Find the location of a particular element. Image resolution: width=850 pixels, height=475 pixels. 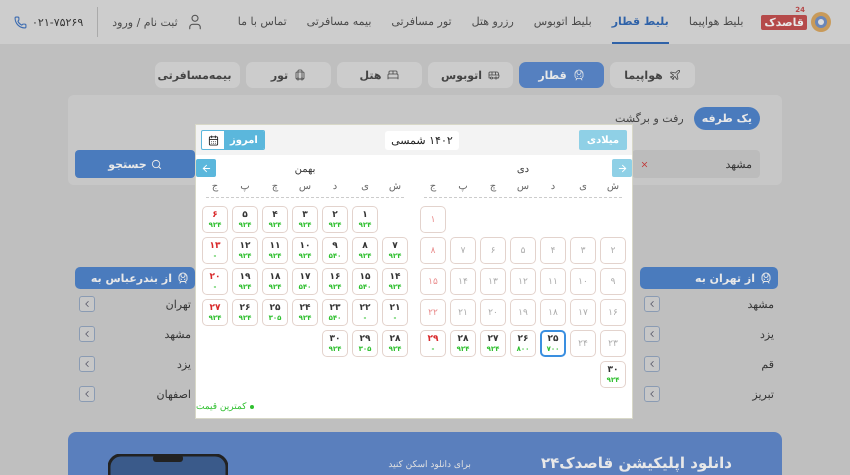

route-title: از بندرعباس به is located at coordinates (131, 278).